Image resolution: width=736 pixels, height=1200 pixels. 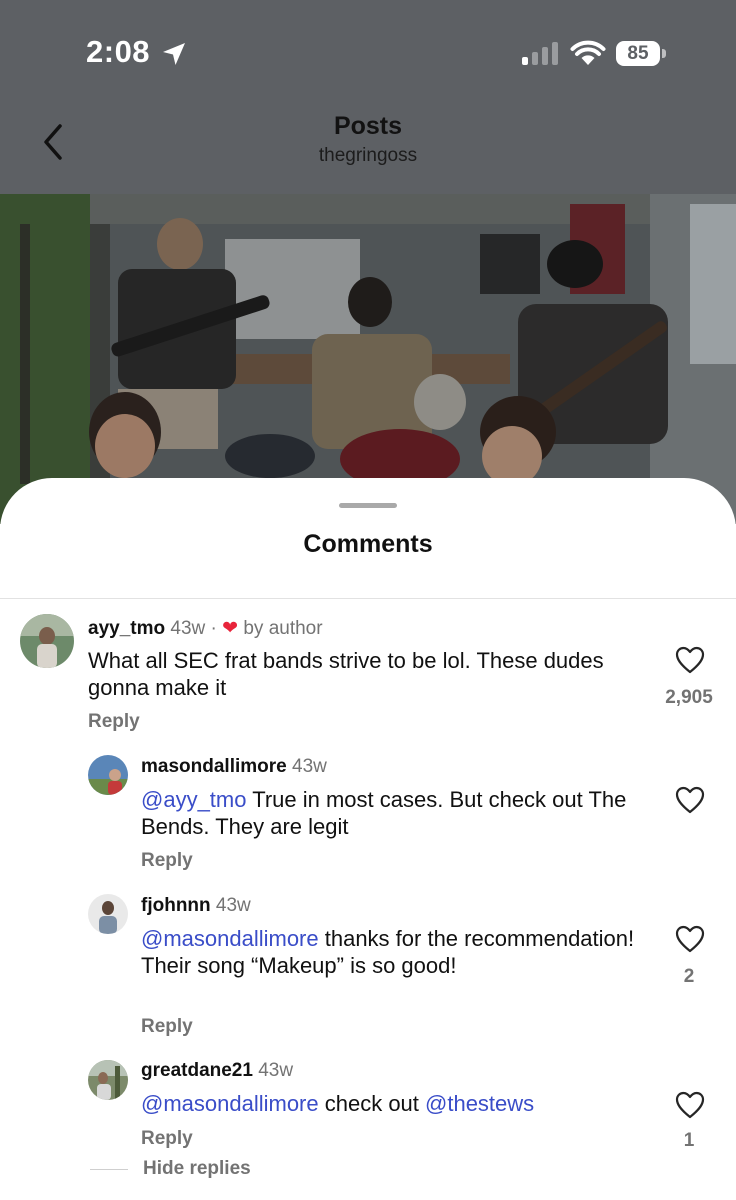 I want to click on mention-link: @ayy_tmo, so click(x=193, y=799).